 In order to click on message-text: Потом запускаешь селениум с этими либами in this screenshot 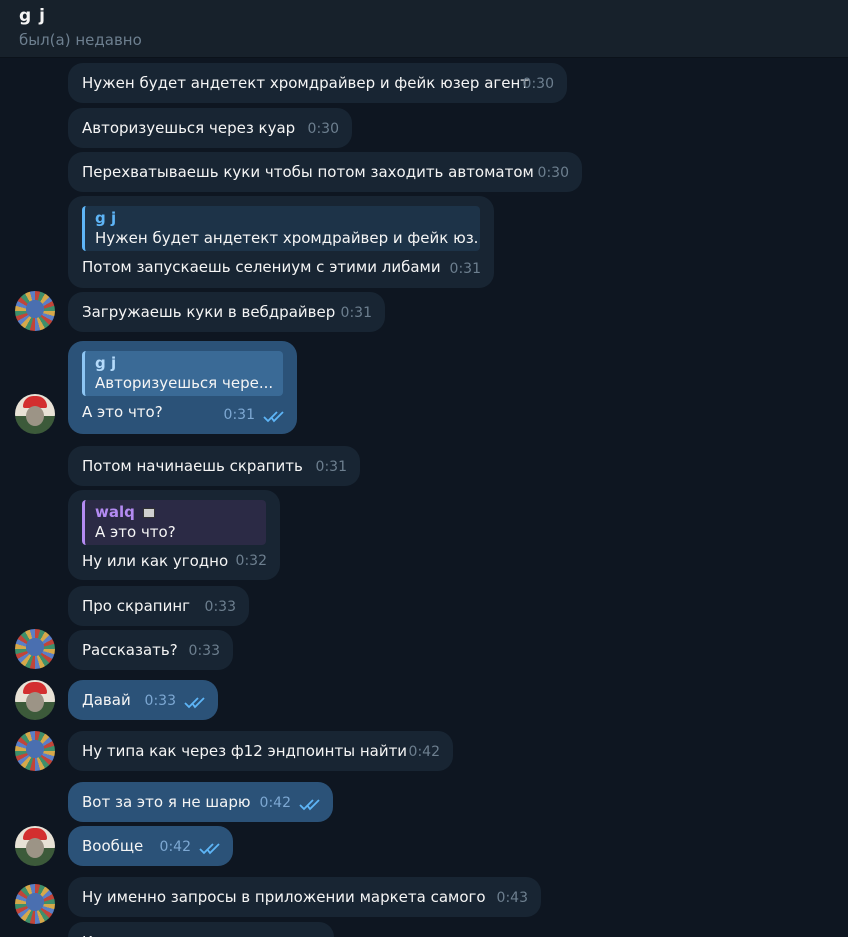, I will do `click(261, 267)`.